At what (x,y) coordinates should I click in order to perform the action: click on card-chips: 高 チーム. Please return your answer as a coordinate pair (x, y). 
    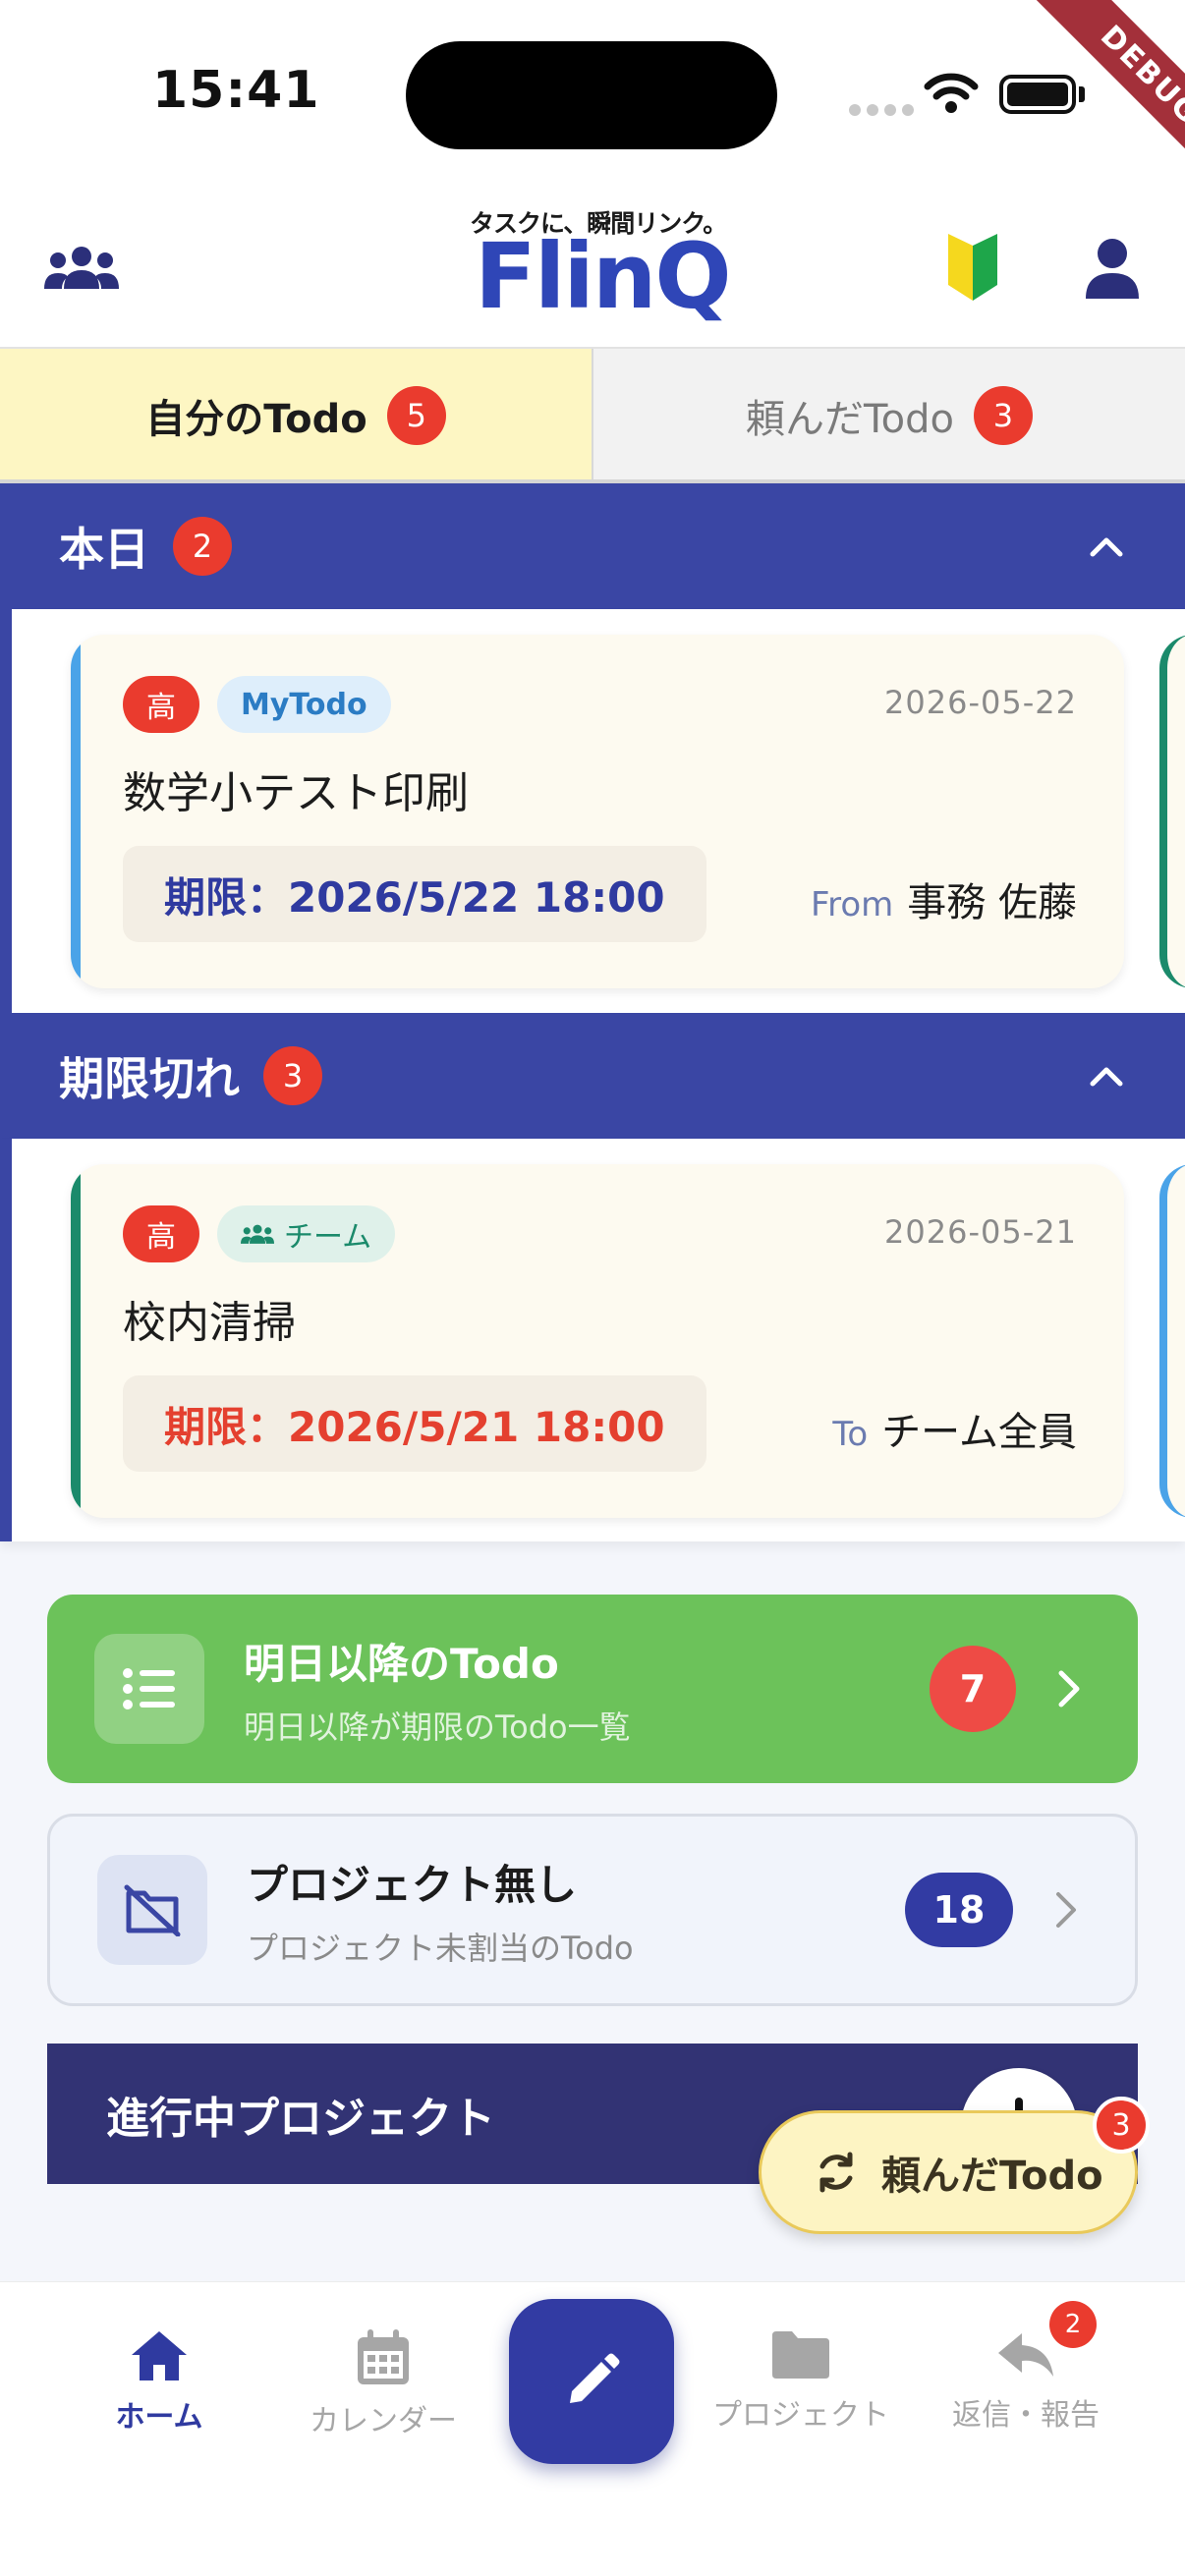
    Looking at the image, I should click on (259, 1233).